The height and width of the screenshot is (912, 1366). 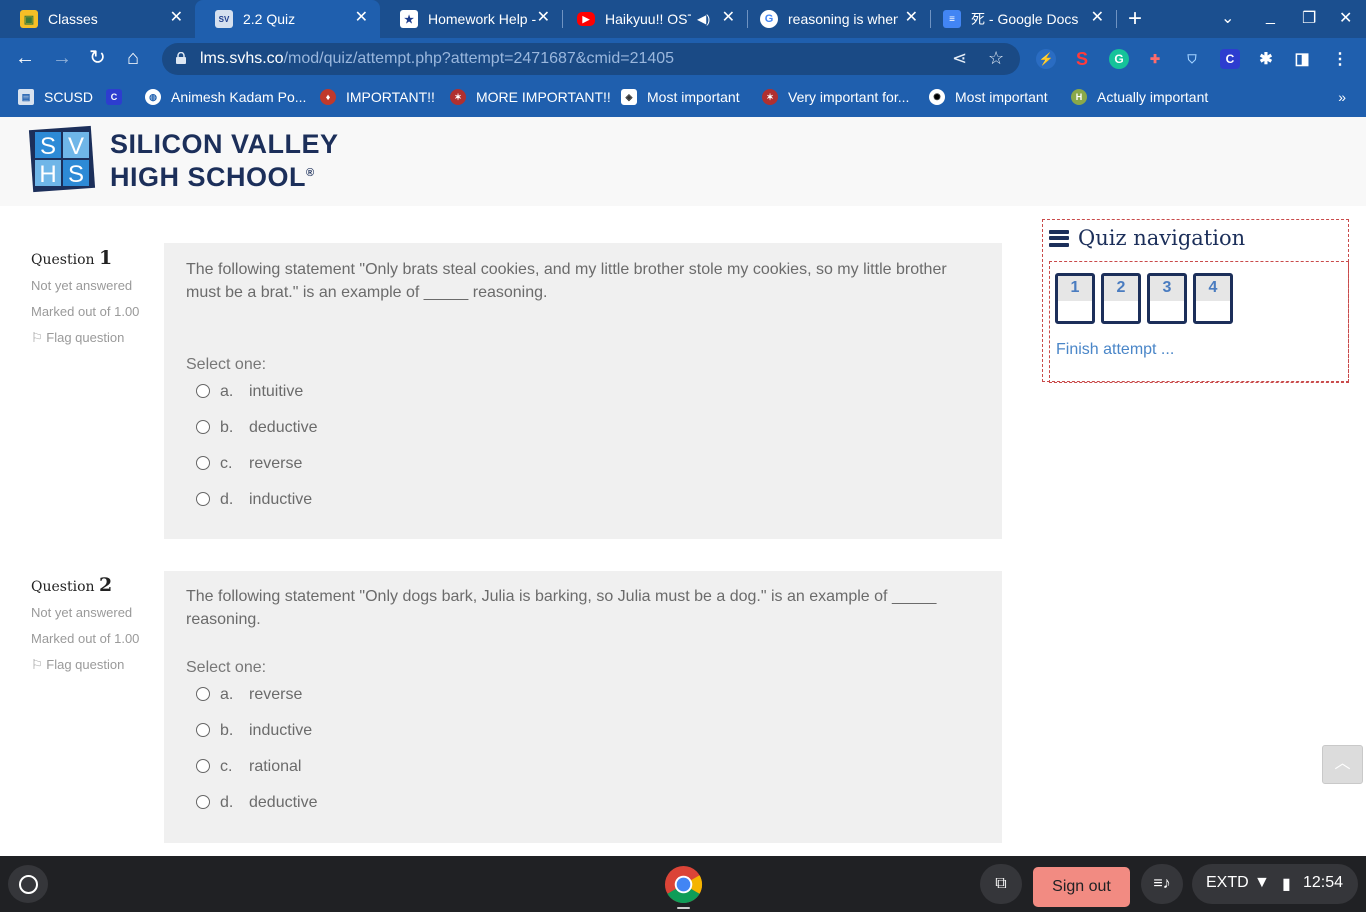 What do you see at coordinates (276, 391) in the screenshot?
I see `option-text: intuitive` at bounding box center [276, 391].